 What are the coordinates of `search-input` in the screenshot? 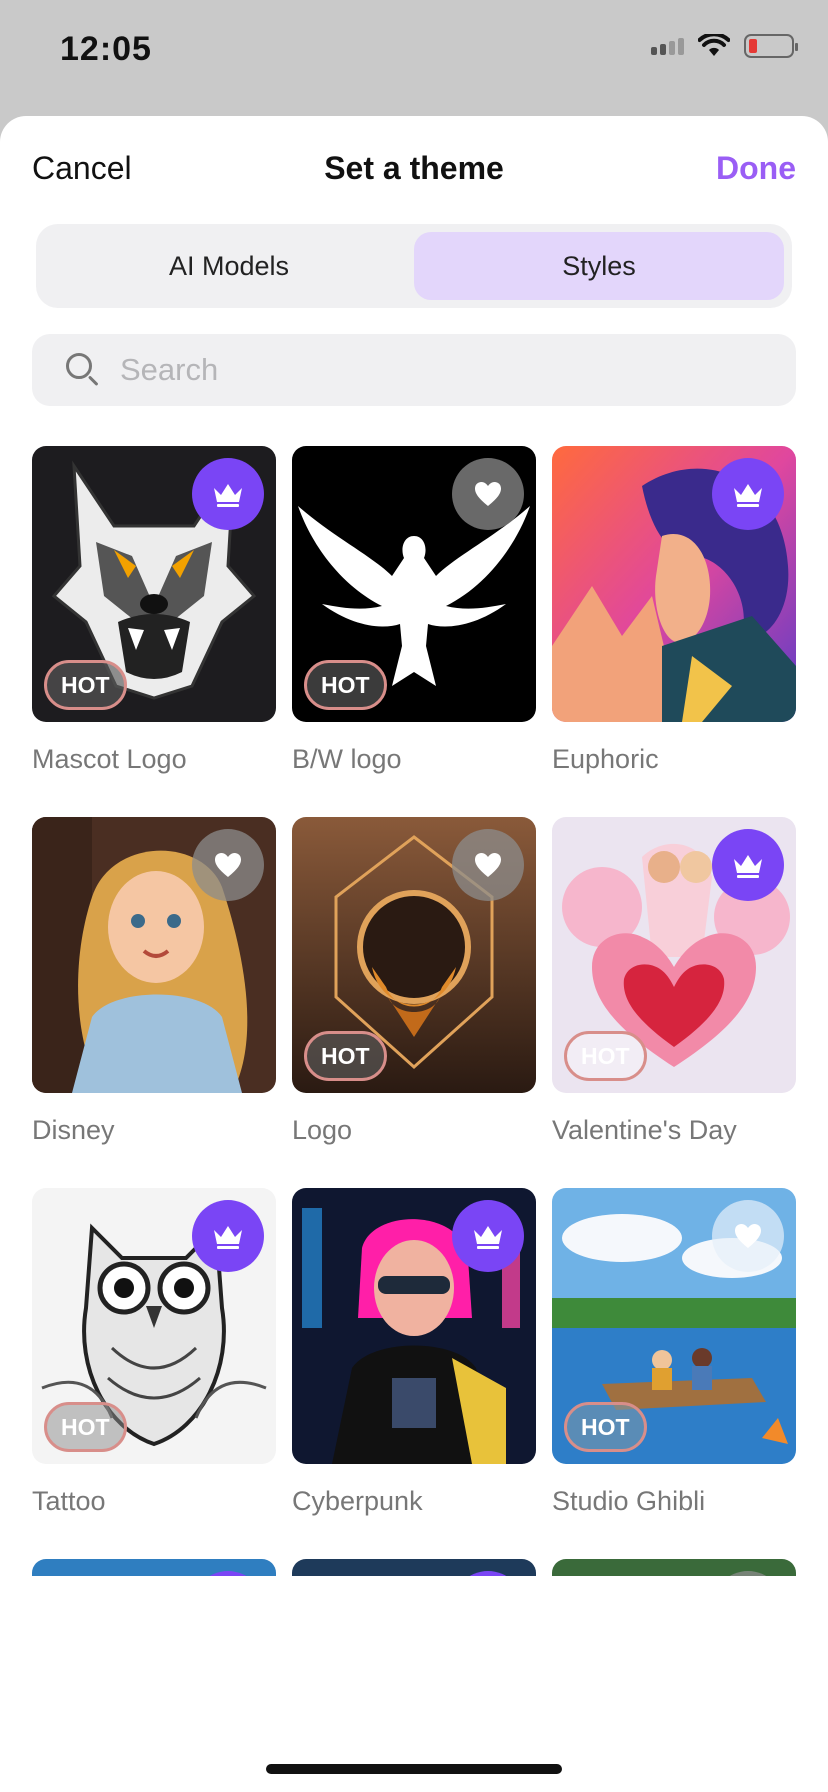 It's located at (440, 370).